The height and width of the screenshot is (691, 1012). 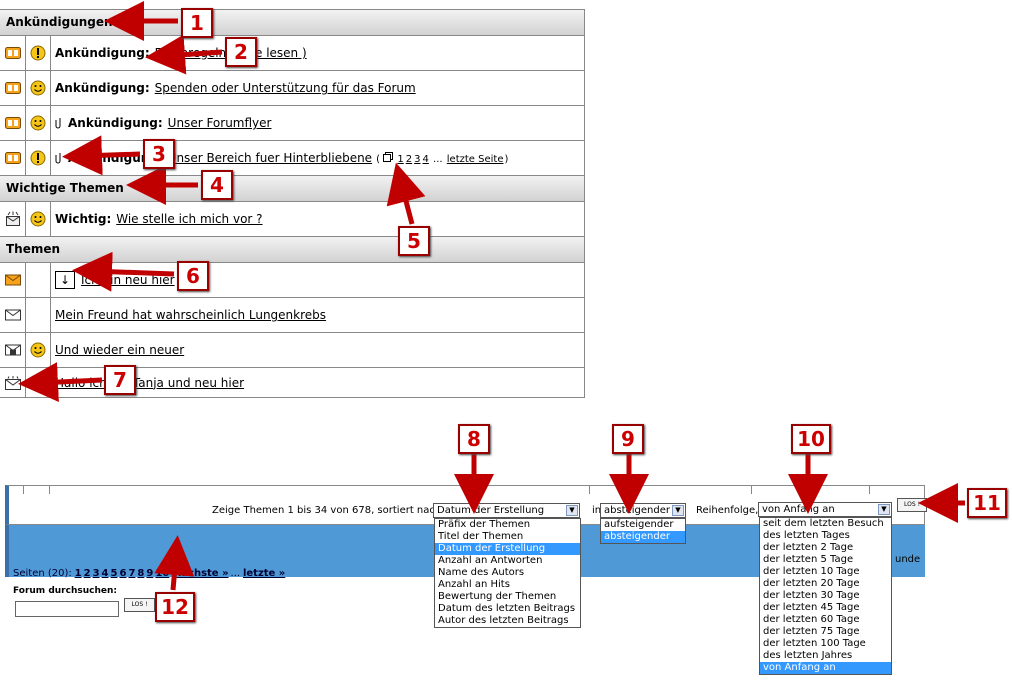 What do you see at coordinates (241, 52) in the screenshot?
I see `callout-badge: 2` at bounding box center [241, 52].